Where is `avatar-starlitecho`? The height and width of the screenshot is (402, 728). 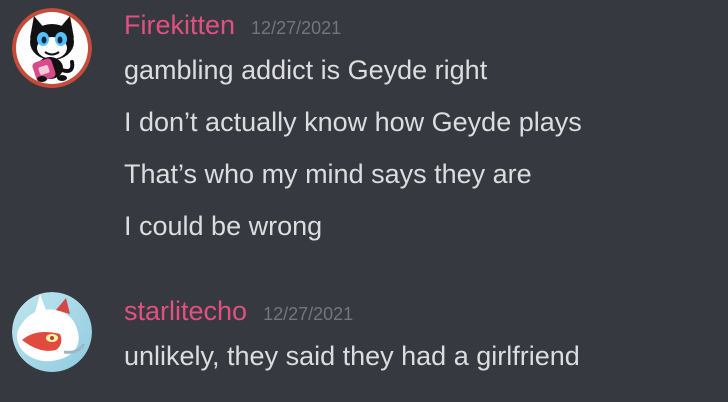 avatar-starlitecho is located at coordinates (52, 332).